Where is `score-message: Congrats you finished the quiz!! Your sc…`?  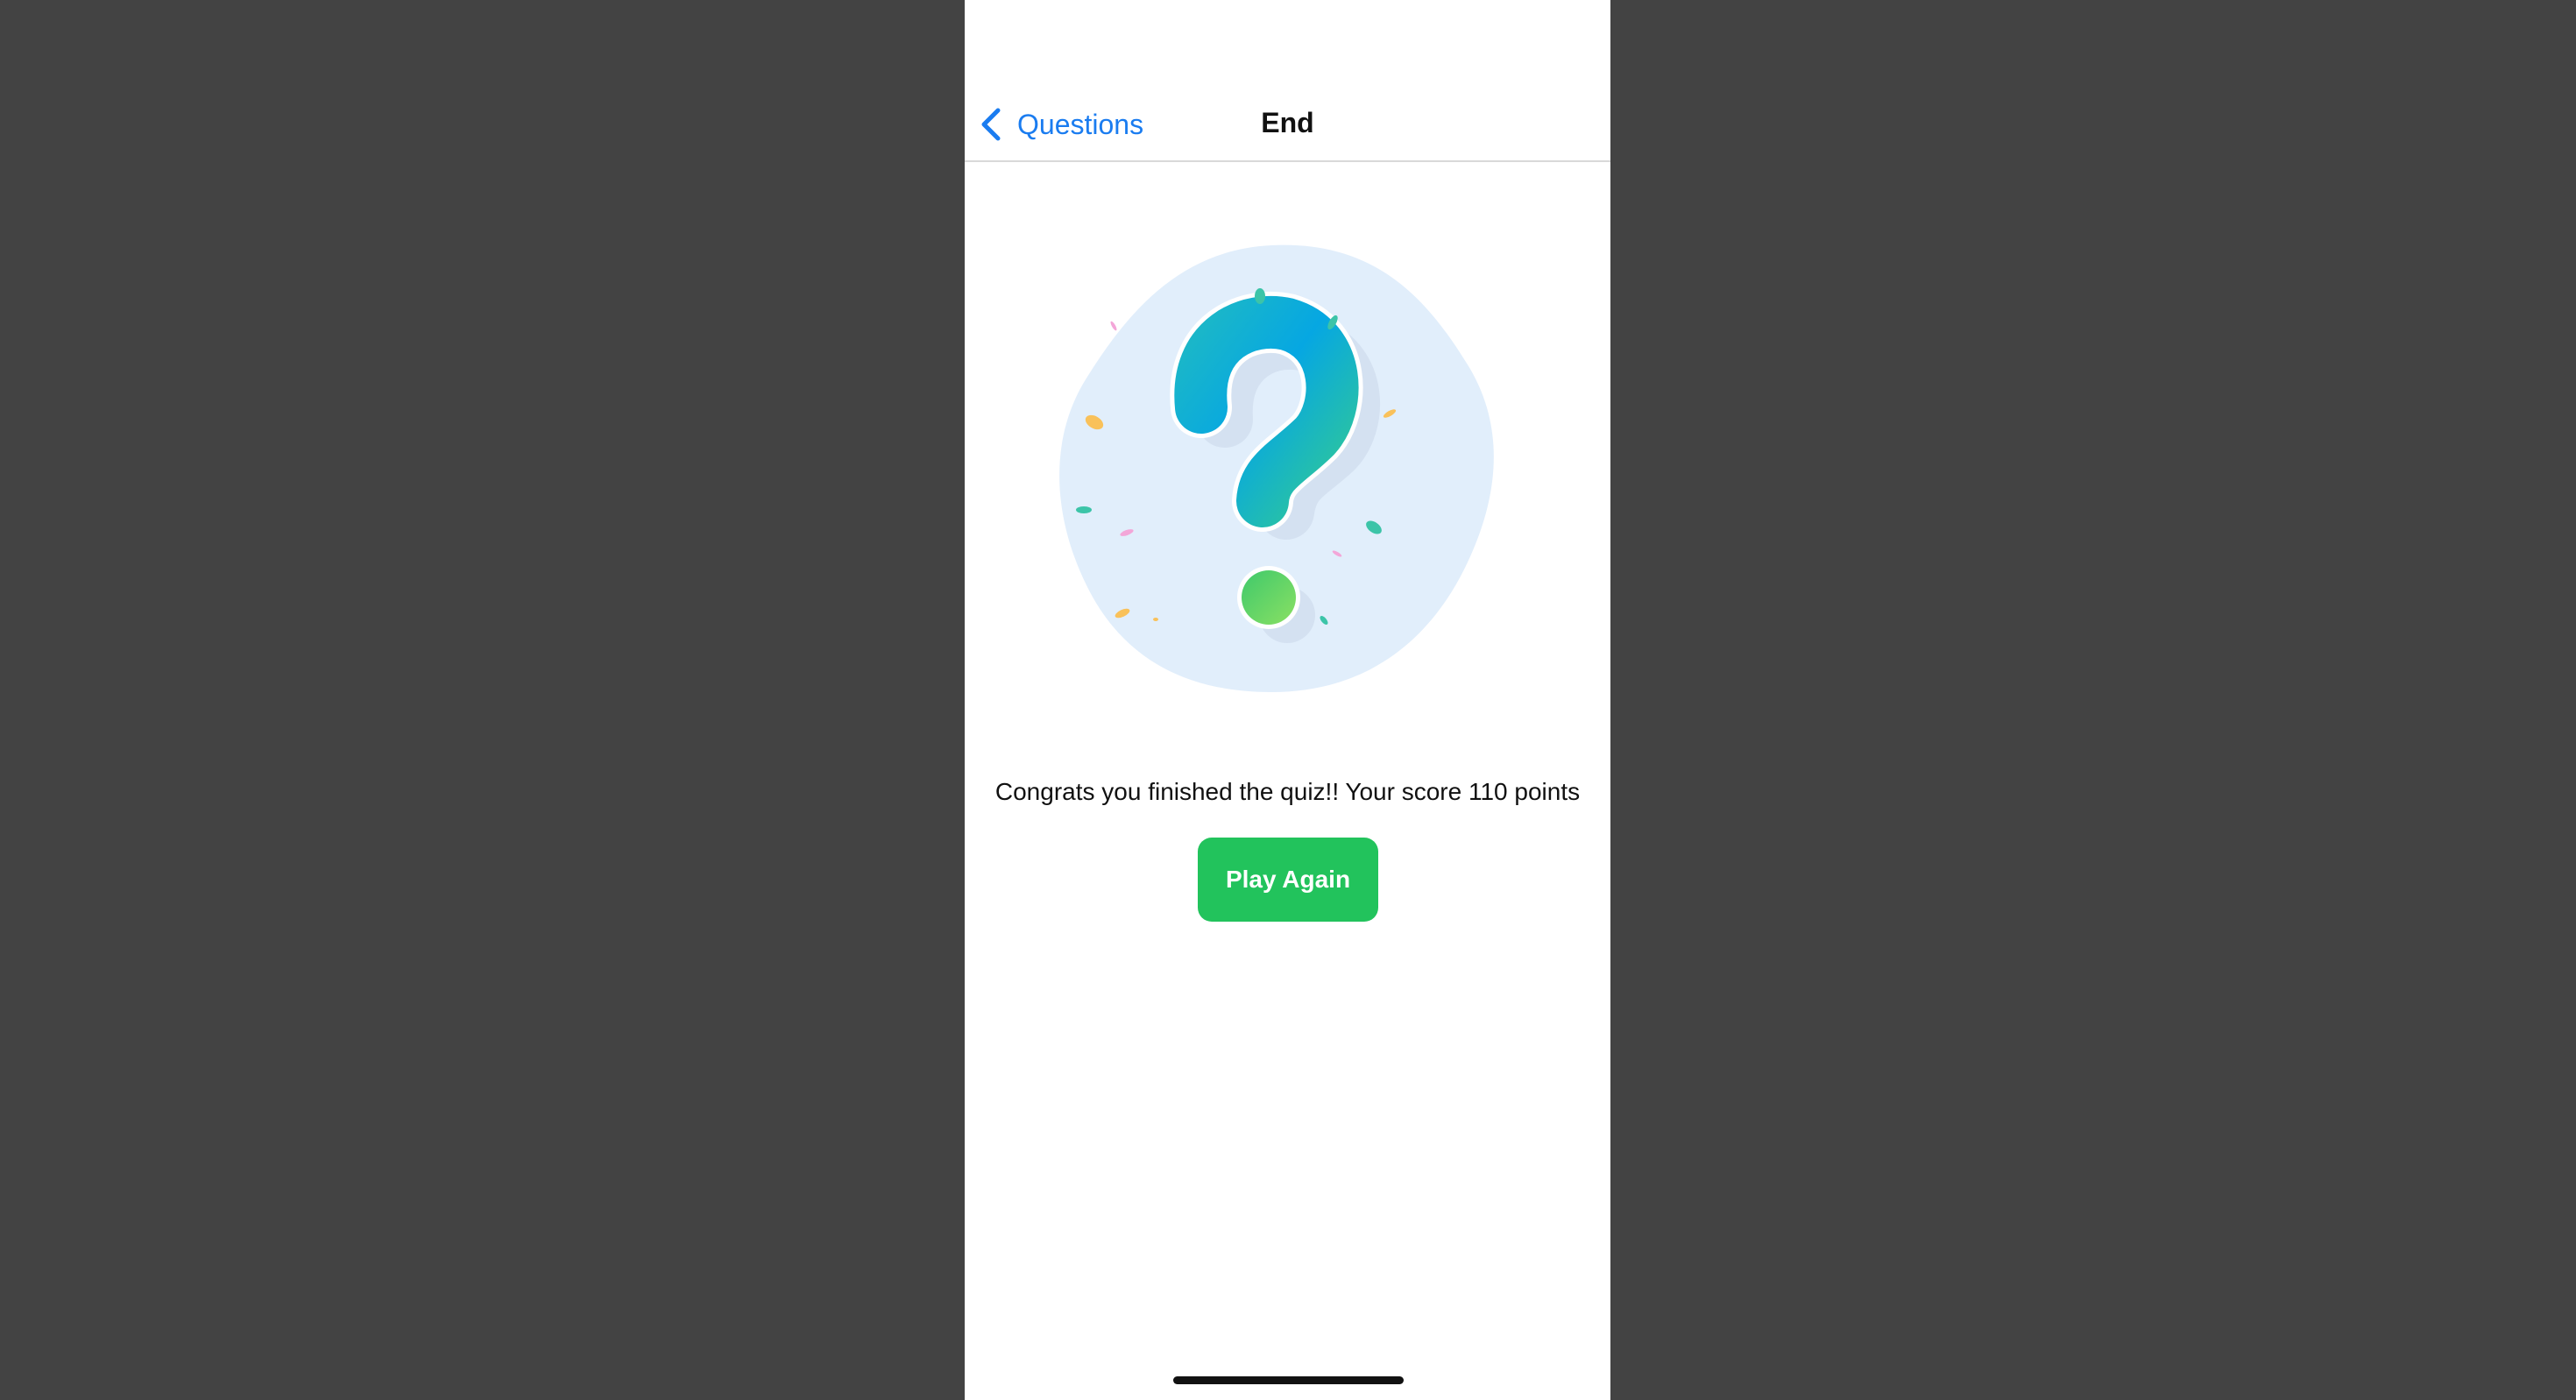
score-message: Congrats you finished the quiz!! Your sc… is located at coordinates (1287, 791).